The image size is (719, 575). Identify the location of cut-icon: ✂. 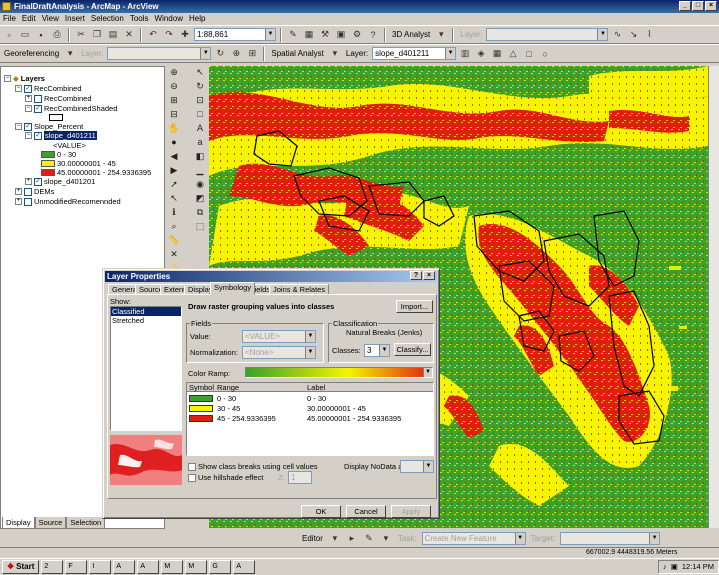
(81, 35).